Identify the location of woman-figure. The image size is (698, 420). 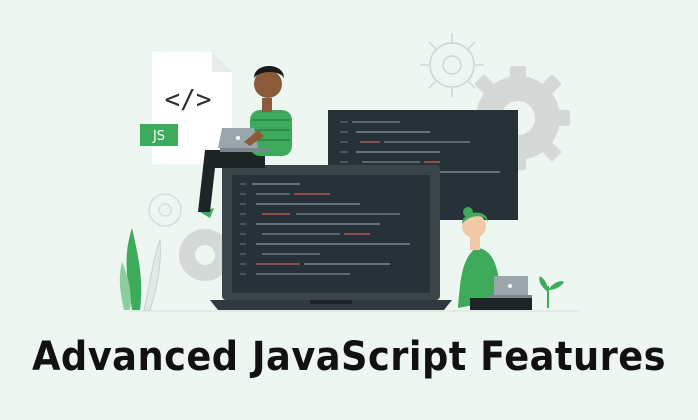
(495, 258).